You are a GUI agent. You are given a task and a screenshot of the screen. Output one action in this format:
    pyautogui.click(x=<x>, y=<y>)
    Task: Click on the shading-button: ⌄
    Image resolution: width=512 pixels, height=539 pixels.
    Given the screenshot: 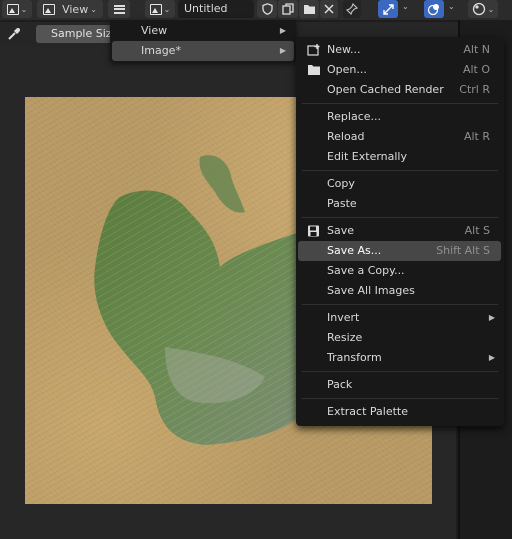 What is the action you would take?
    pyautogui.click(x=483, y=9)
    